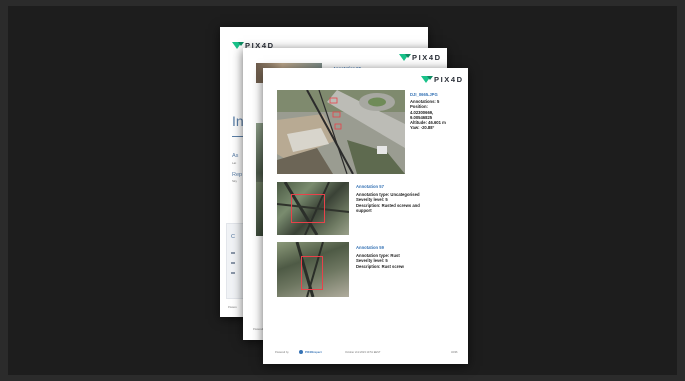 This screenshot has height=381, width=685. Describe the element at coordinates (422, 128) in the screenshot. I see `image-detail-line: Yaw: -20.88°` at that location.